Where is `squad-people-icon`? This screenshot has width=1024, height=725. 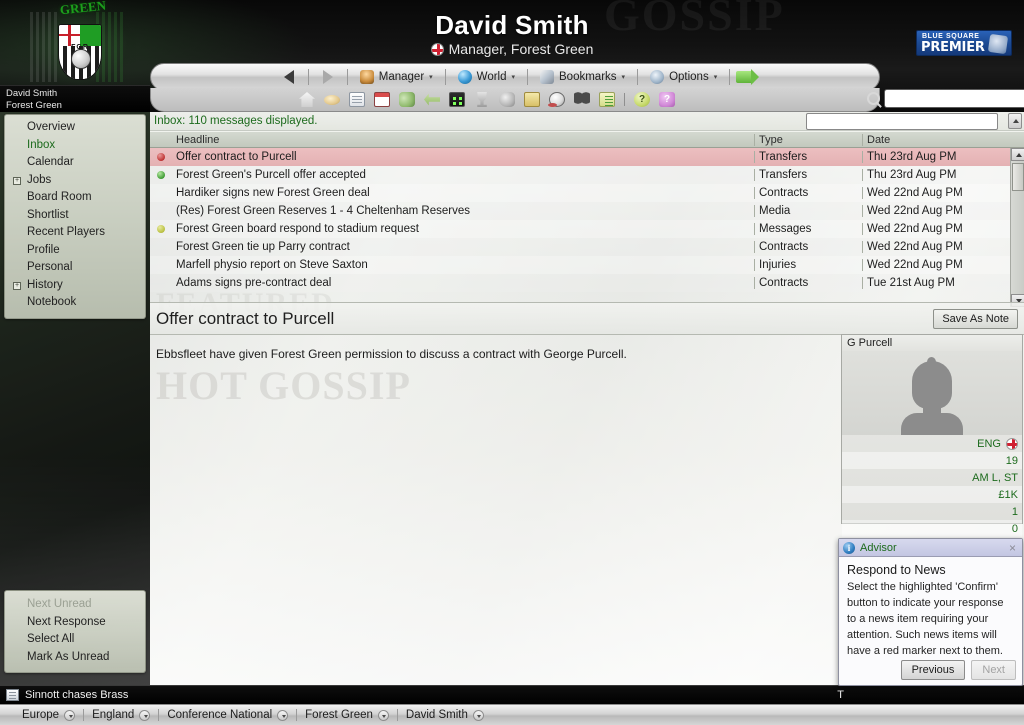
squad-people-icon is located at coordinates (407, 99).